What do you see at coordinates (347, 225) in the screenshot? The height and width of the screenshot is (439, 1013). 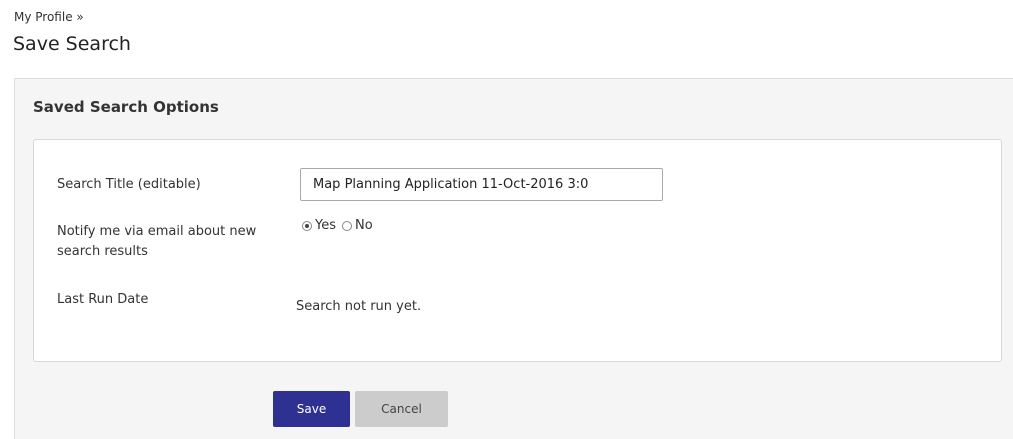 I see `notify-no-radio` at bounding box center [347, 225].